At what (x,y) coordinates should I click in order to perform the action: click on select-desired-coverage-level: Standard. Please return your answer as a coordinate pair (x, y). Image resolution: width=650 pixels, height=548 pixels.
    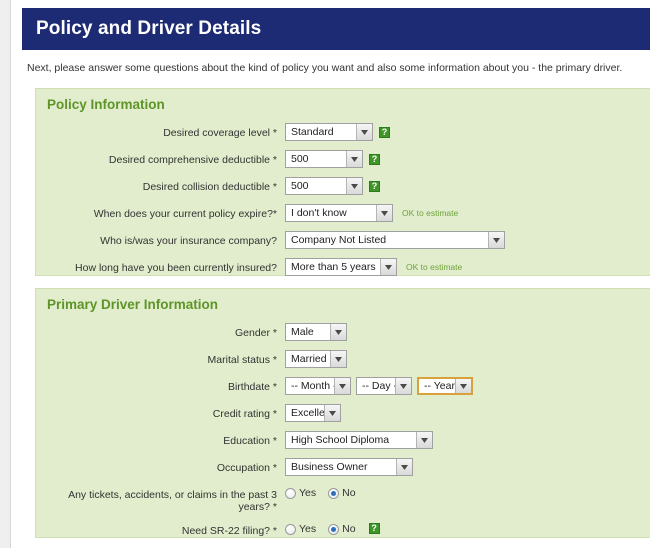
    Looking at the image, I should click on (329, 132).